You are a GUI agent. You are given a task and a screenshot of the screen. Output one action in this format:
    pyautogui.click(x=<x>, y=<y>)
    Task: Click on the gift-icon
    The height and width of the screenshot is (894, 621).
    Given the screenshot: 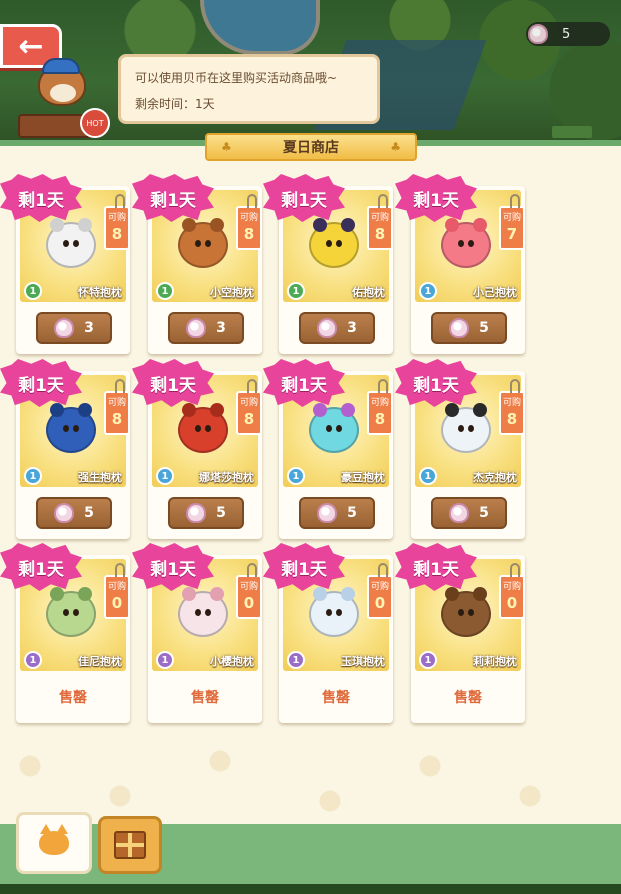 What is the action you would take?
    pyautogui.click(x=130, y=845)
    